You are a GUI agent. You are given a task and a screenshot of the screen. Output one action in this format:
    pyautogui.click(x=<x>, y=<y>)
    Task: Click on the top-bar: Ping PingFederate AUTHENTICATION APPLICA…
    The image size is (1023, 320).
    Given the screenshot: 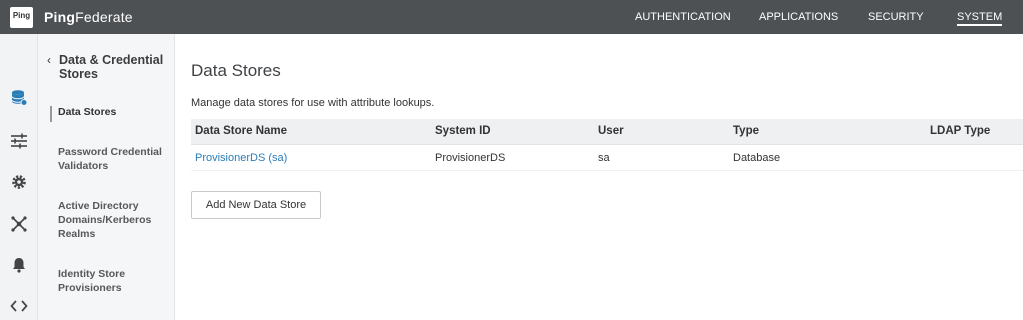 What is the action you would take?
    pyautogui.click(x=511, y=17)
    